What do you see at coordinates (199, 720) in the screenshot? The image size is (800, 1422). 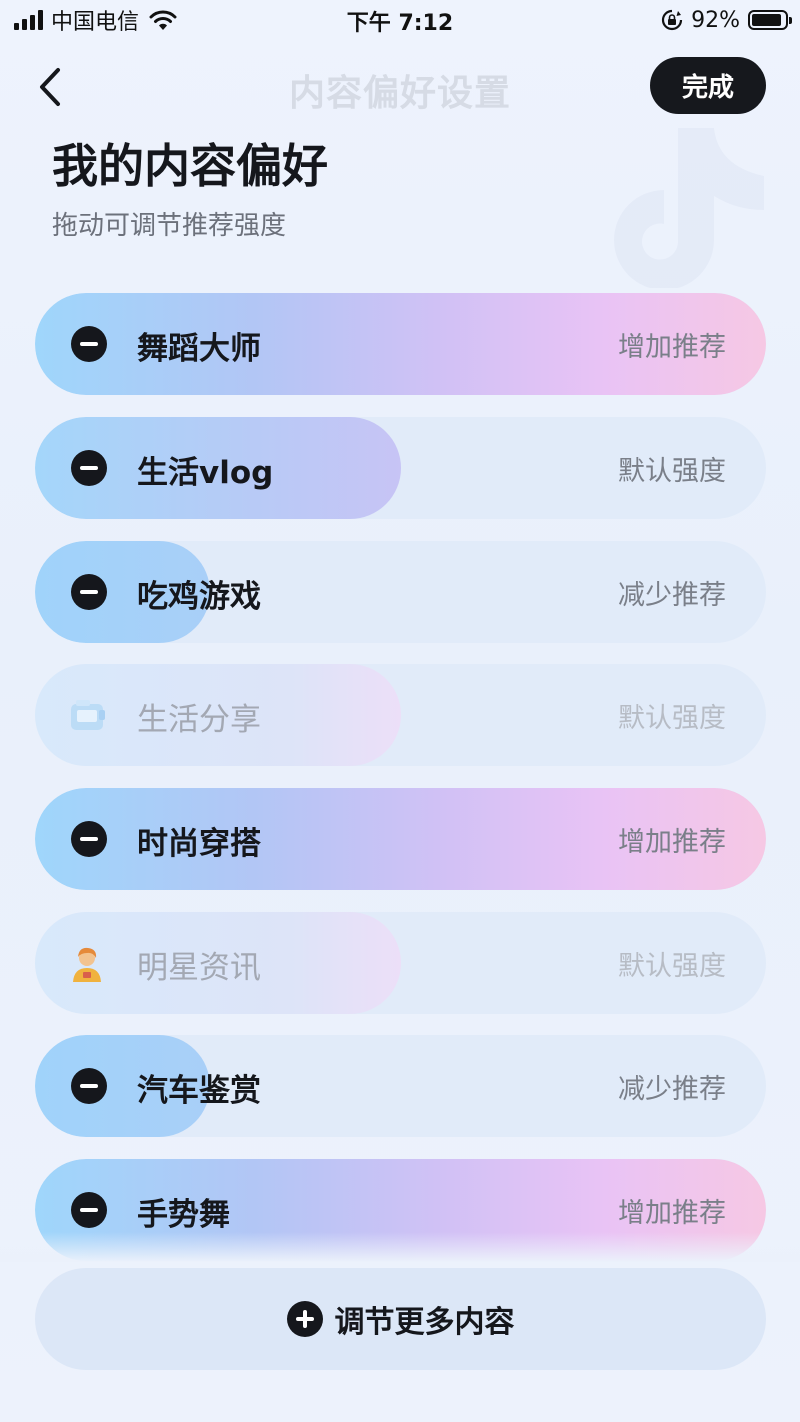 I see `preference-name: 生活分享` at bounding box center [199, 720].